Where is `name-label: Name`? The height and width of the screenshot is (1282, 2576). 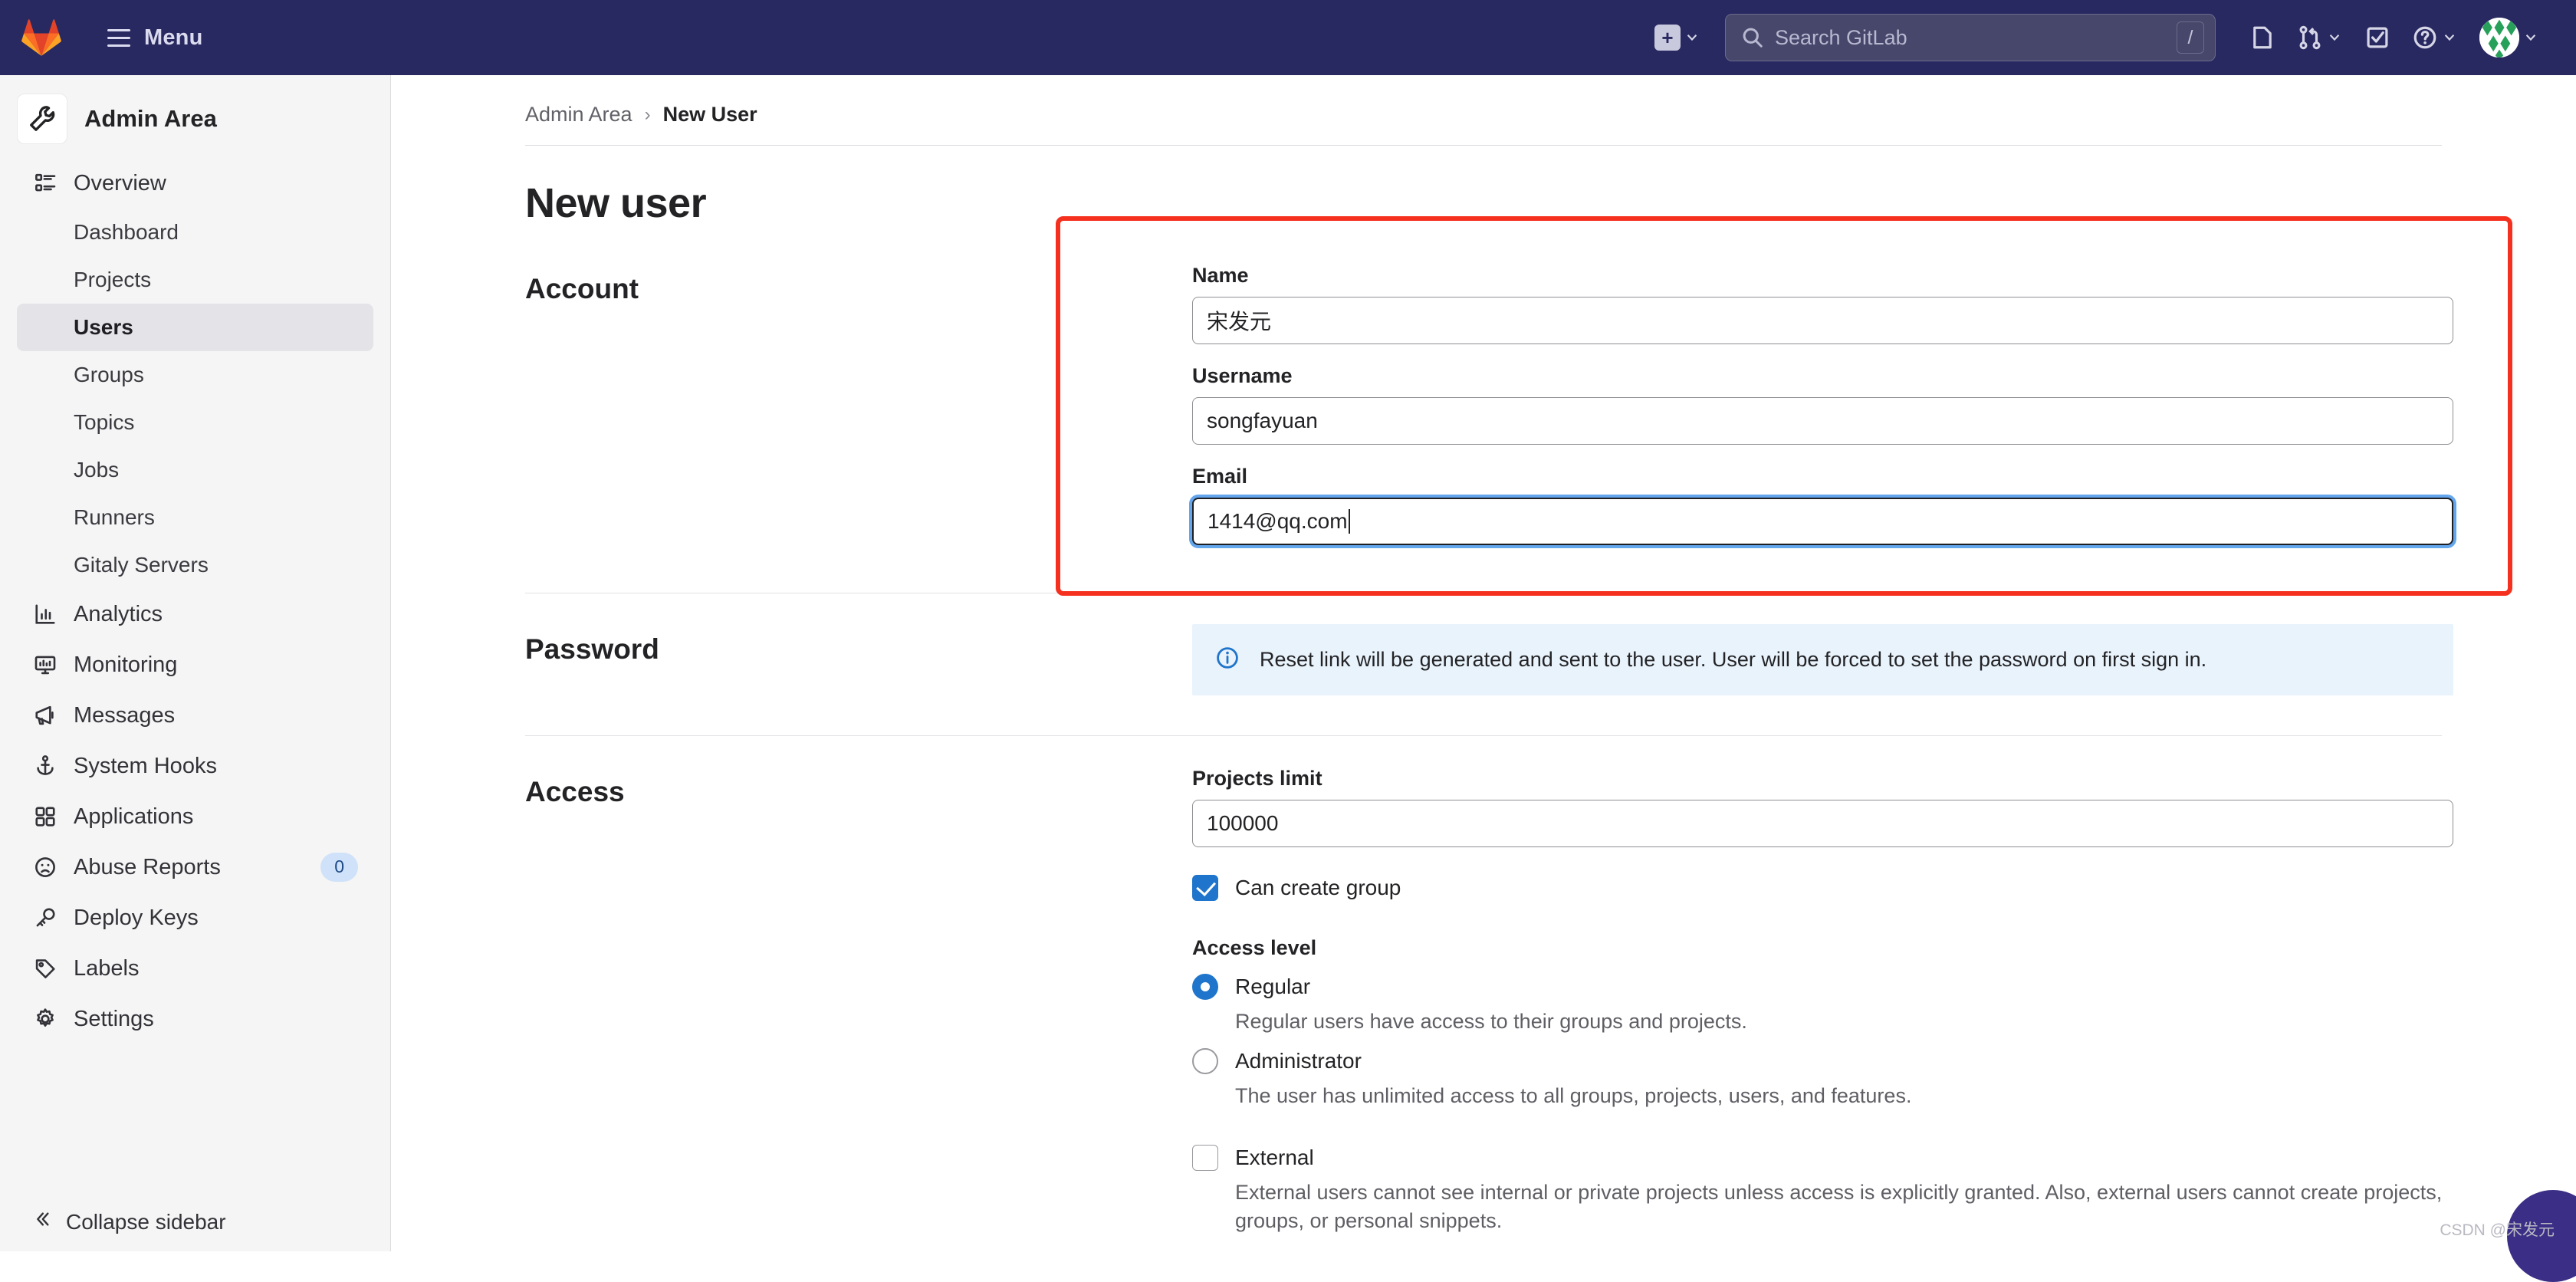 name-label: Name is located at coordinates (1823, 276).